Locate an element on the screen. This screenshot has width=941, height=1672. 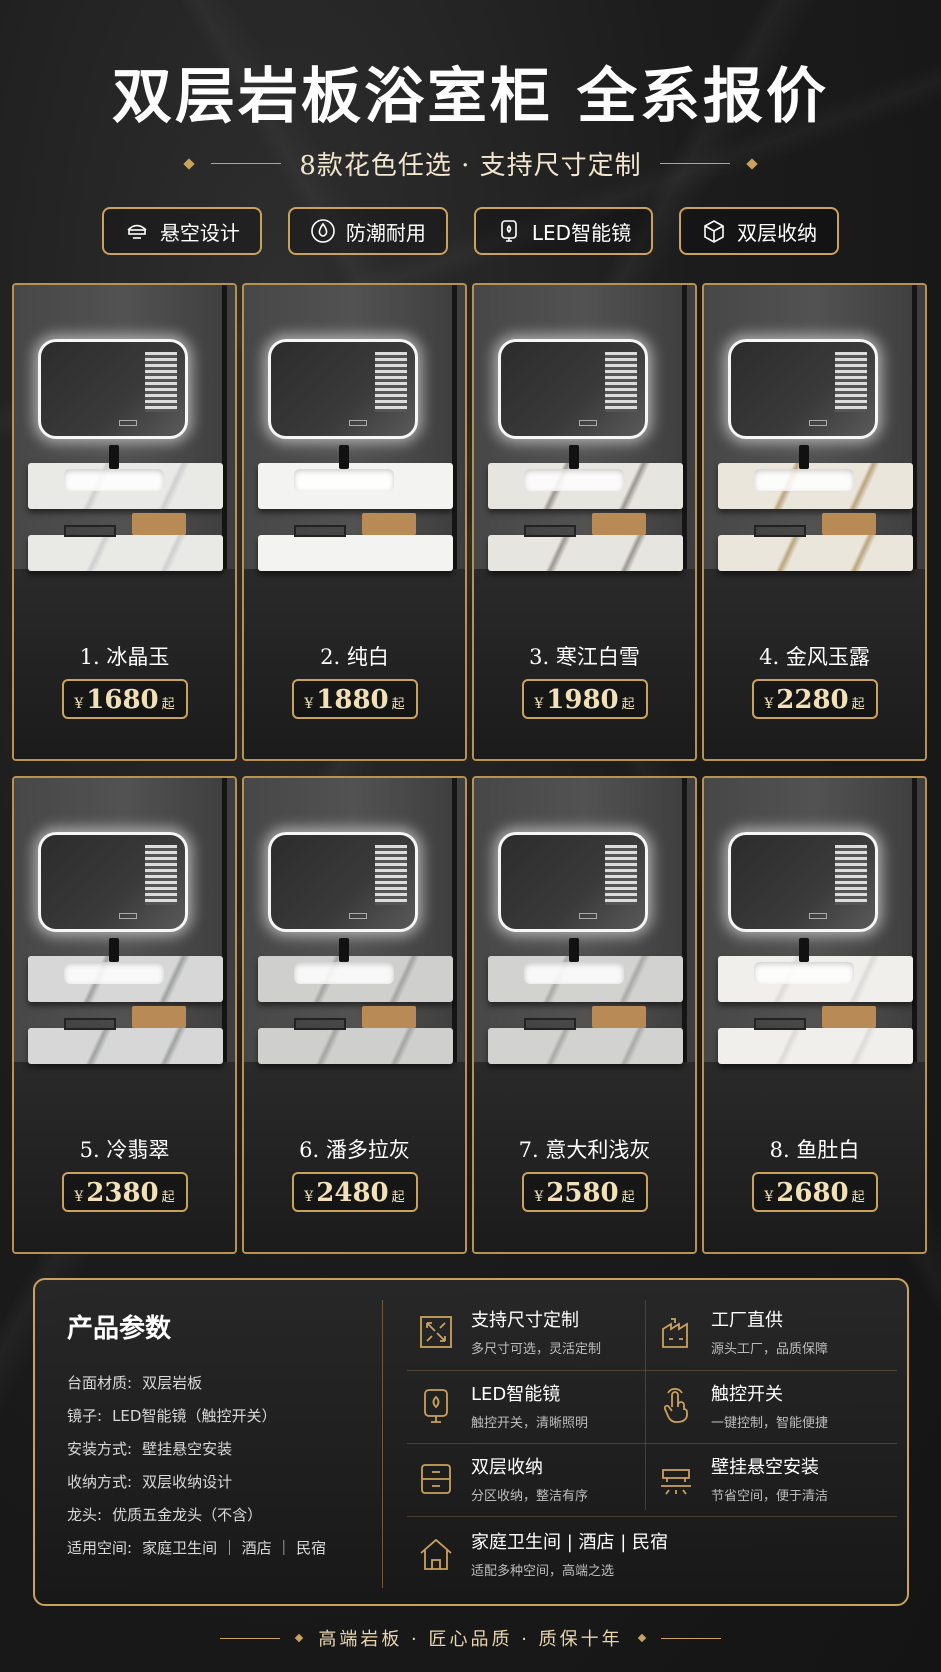
price-tag: ¥ 2380 起 is located at coordinates (124, 1192).